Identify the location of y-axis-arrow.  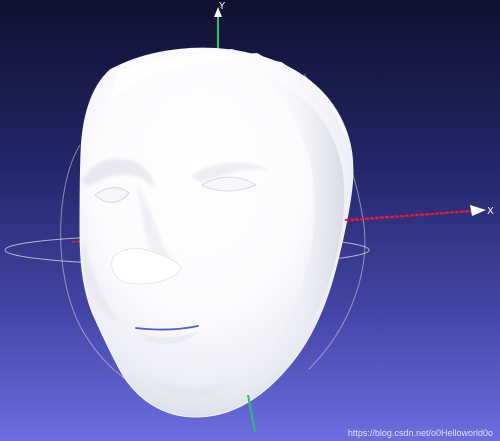
(218, 12).